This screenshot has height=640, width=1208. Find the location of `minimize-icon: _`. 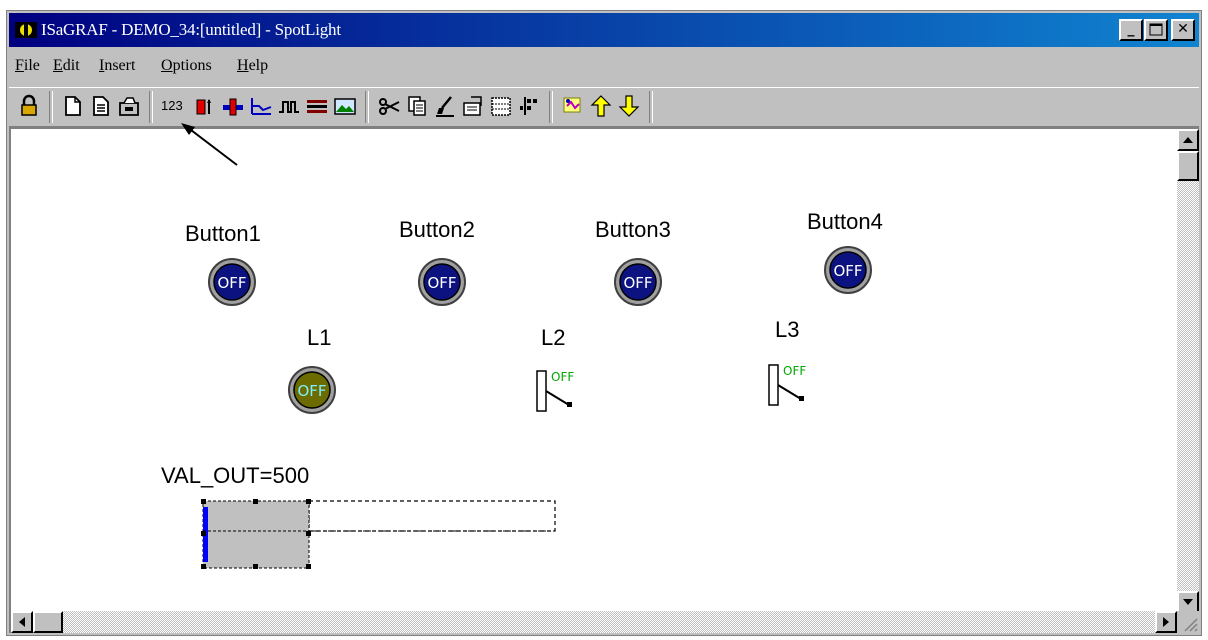

minimize-icon: _ is located at coordinates (1131, 29).